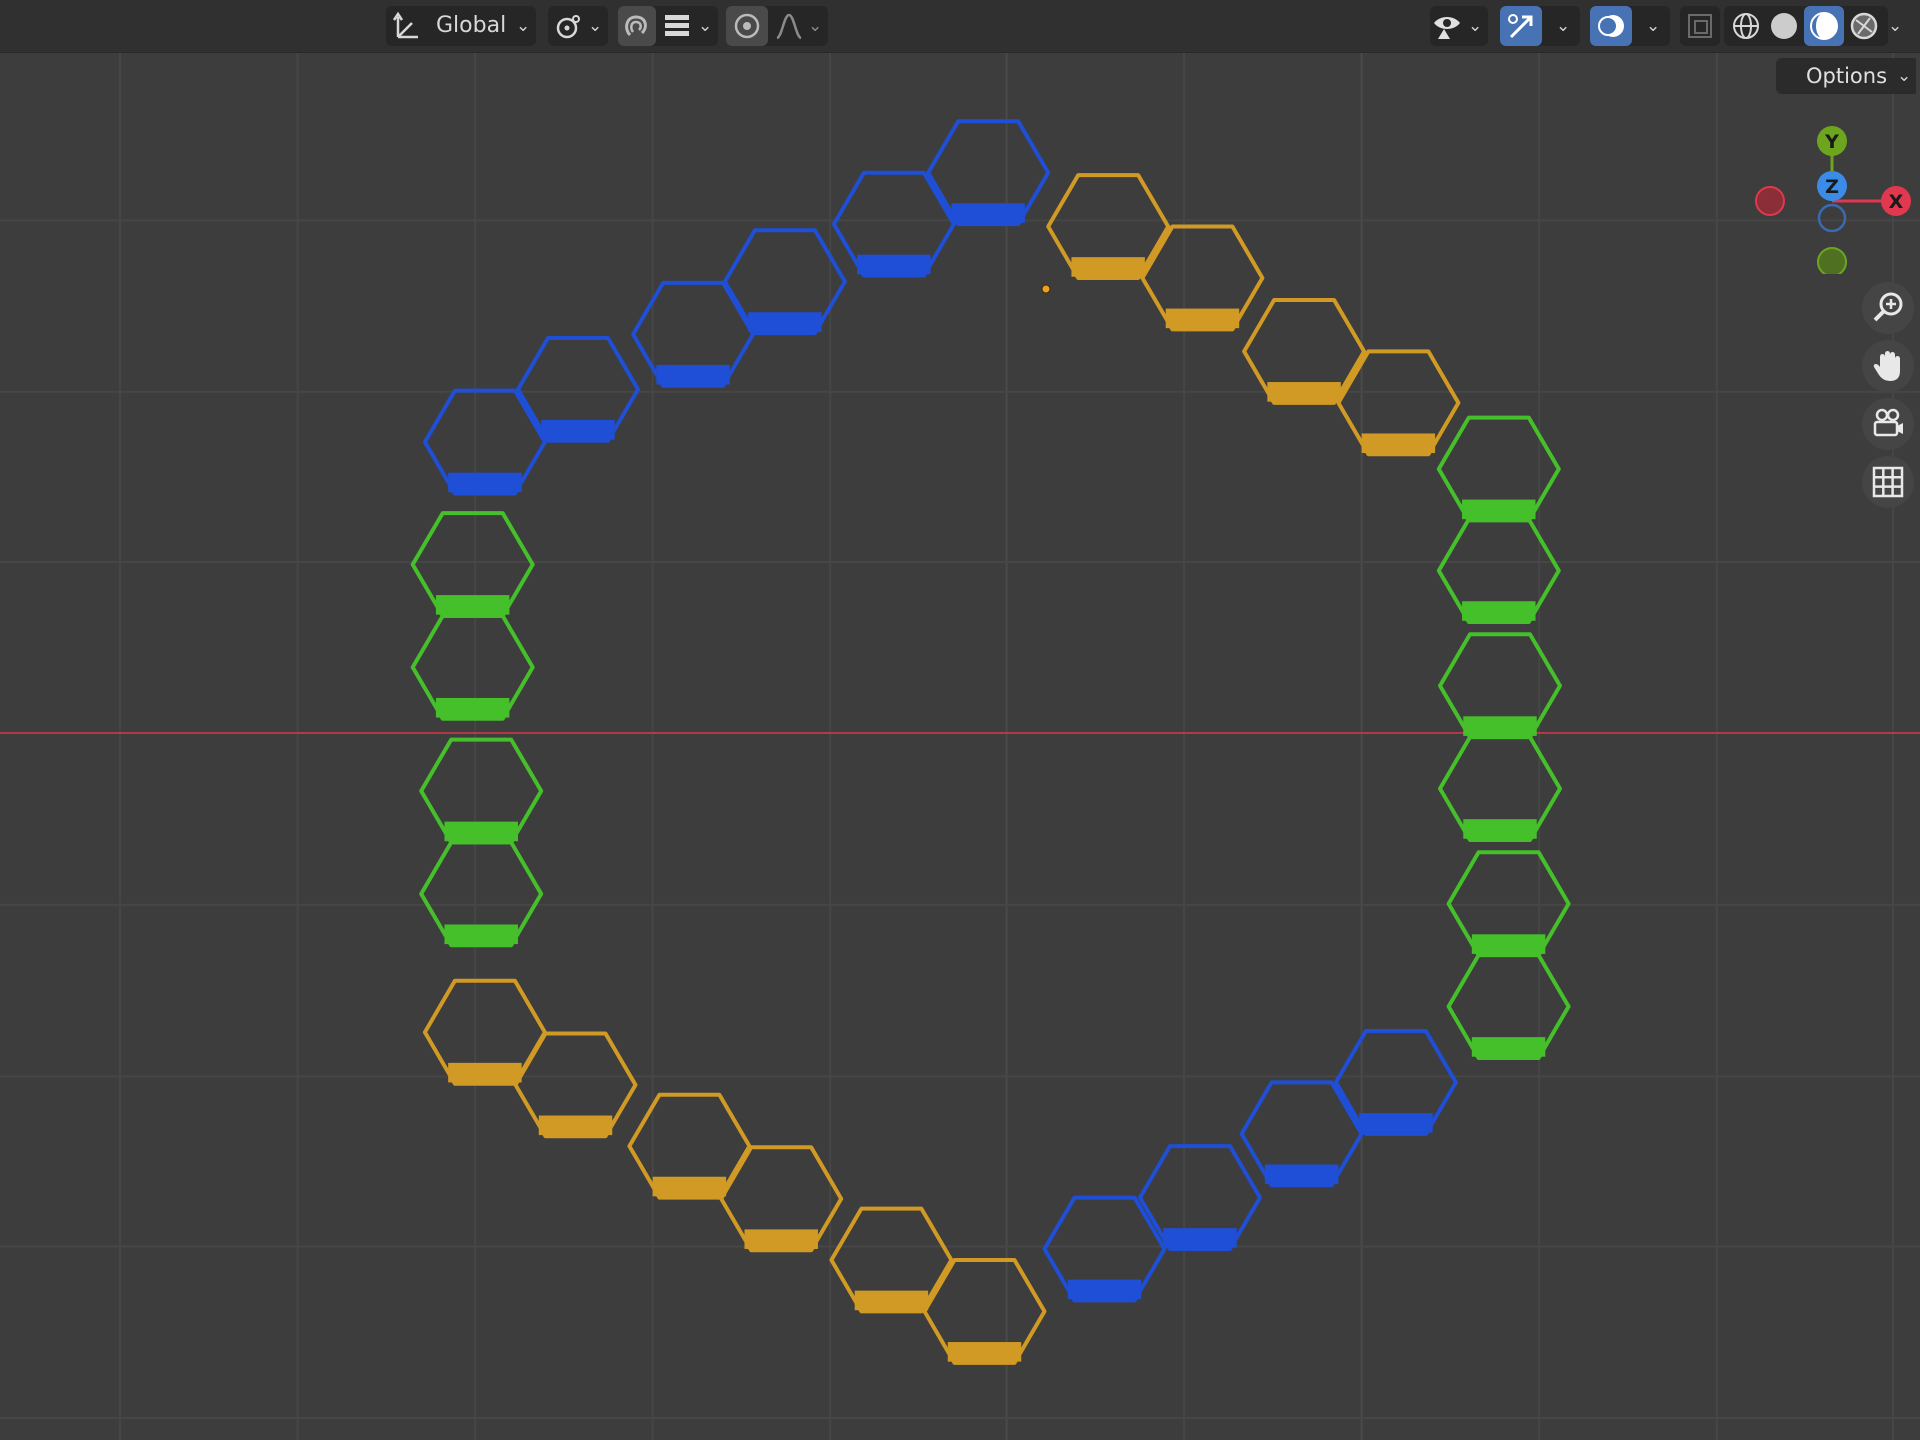 This screenshot has height=1440, width=1920. Describe the element at coordinates (1832, 187) in the screenshot. I see `axis-z-label: Z` at that location.